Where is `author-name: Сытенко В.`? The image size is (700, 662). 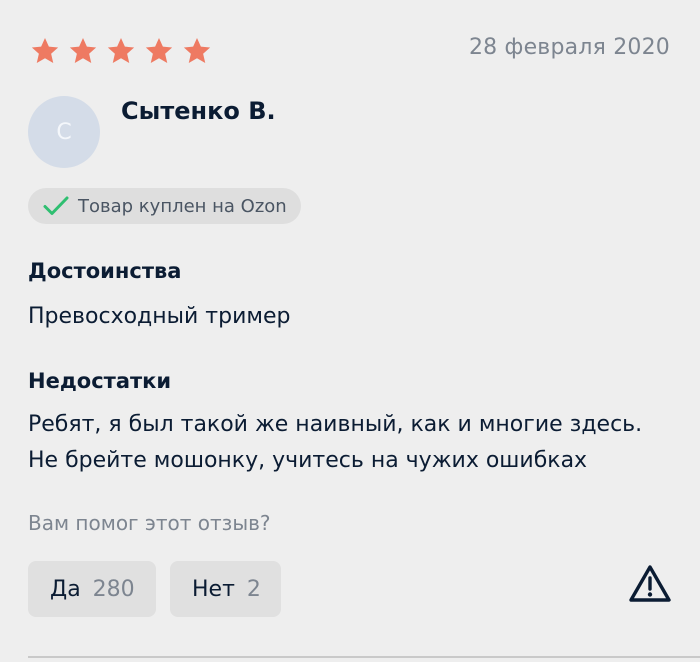
author-name: Сытенко В. is located at coordinates (198, 111).